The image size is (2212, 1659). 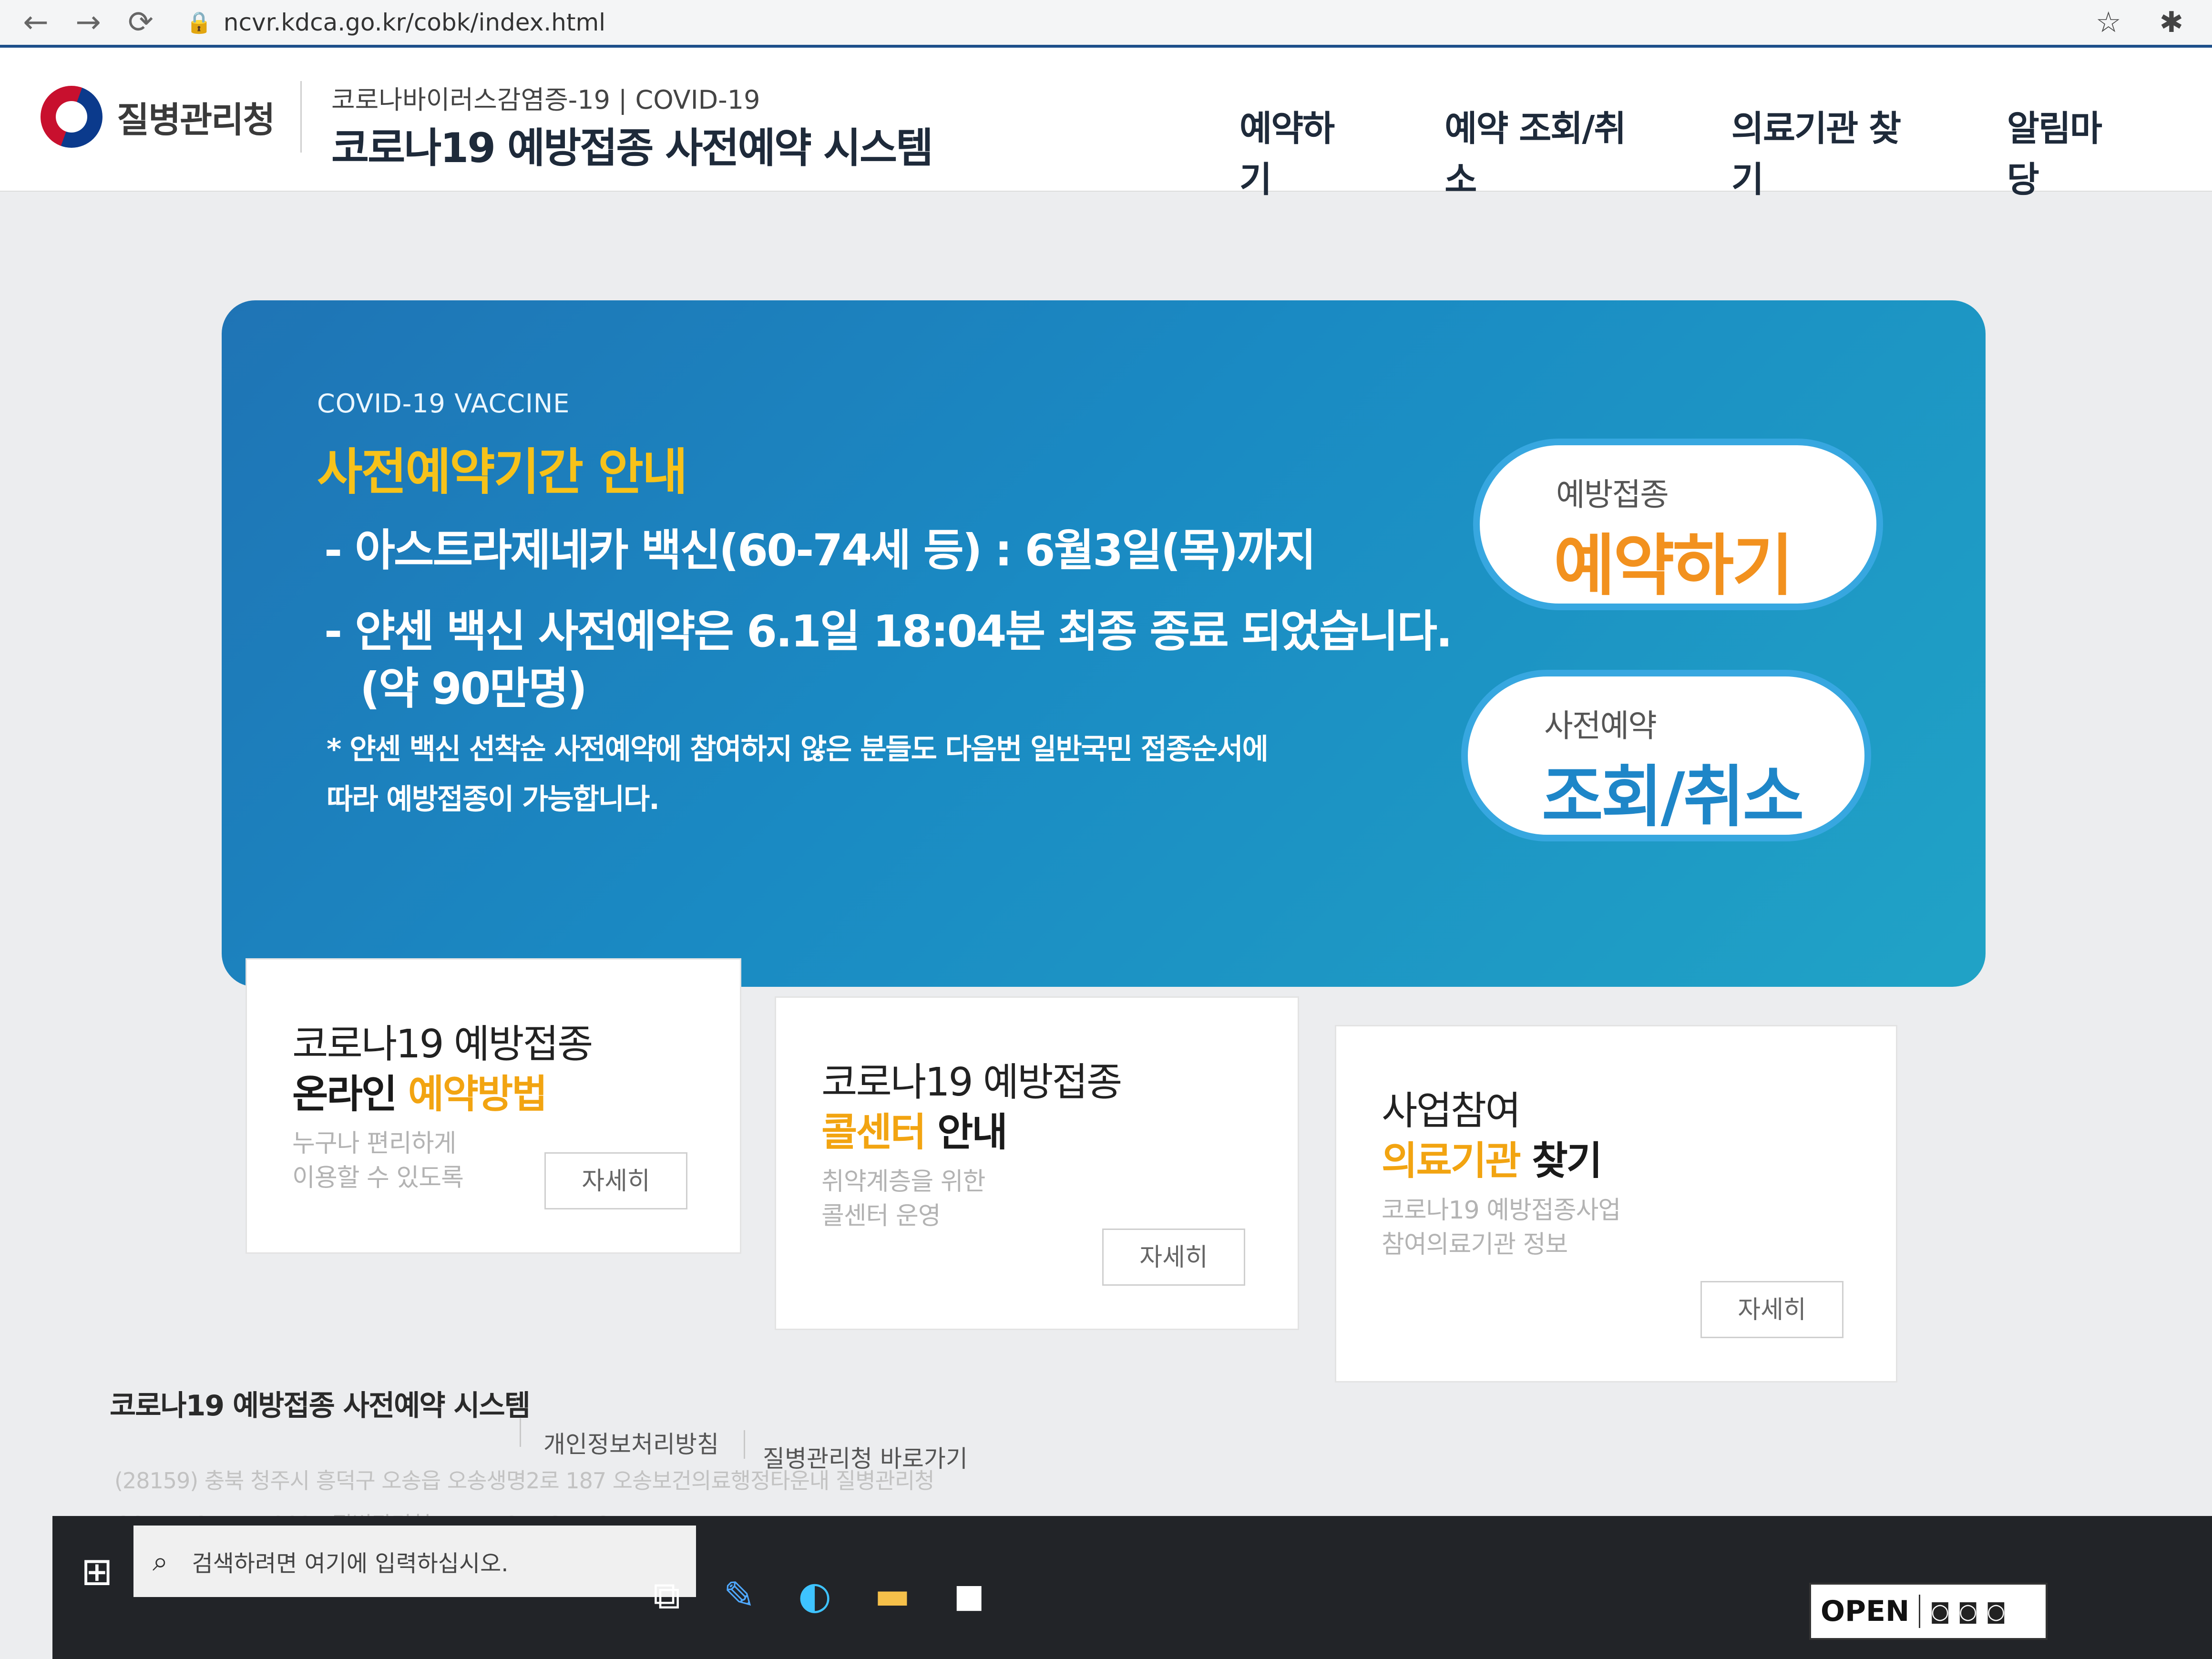 I want to click on book-vaccination-button: 예방접종 예약하기, so click(x=1678, y=524).